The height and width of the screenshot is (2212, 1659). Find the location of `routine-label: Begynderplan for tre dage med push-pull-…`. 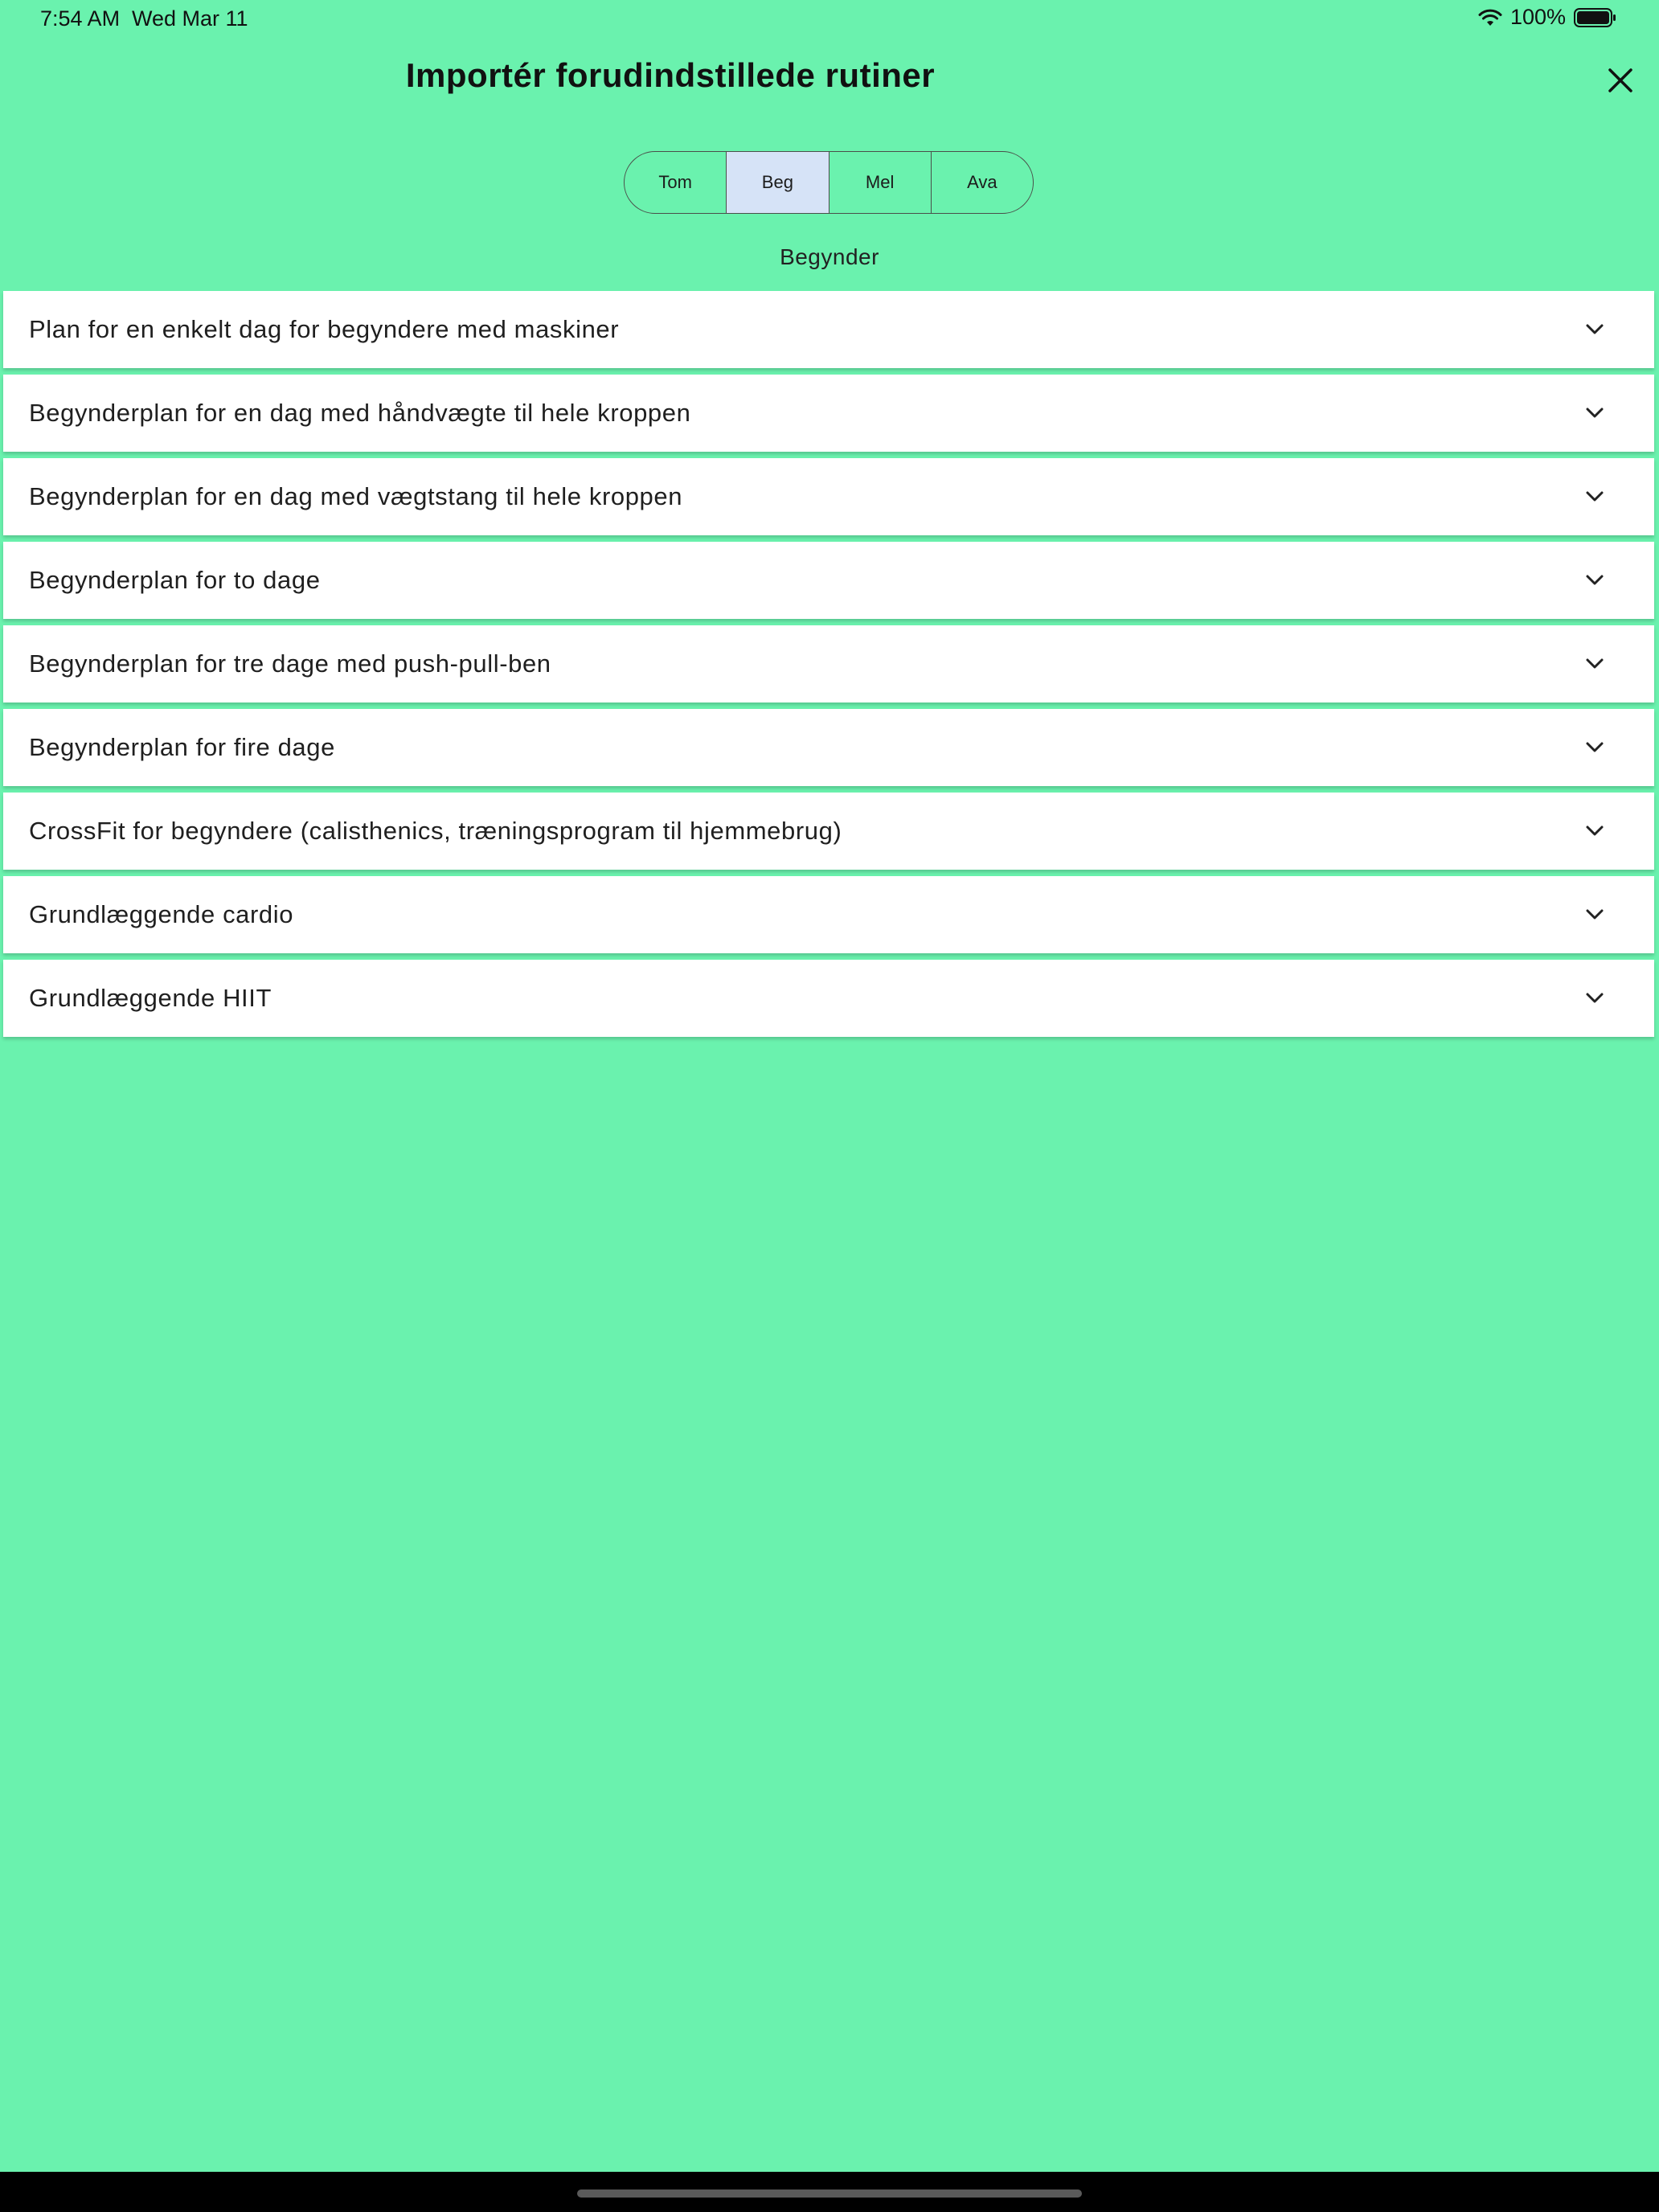

routine-label: Begynderplan for tre dage med push-pull-… is located at coordinates (290, 663).